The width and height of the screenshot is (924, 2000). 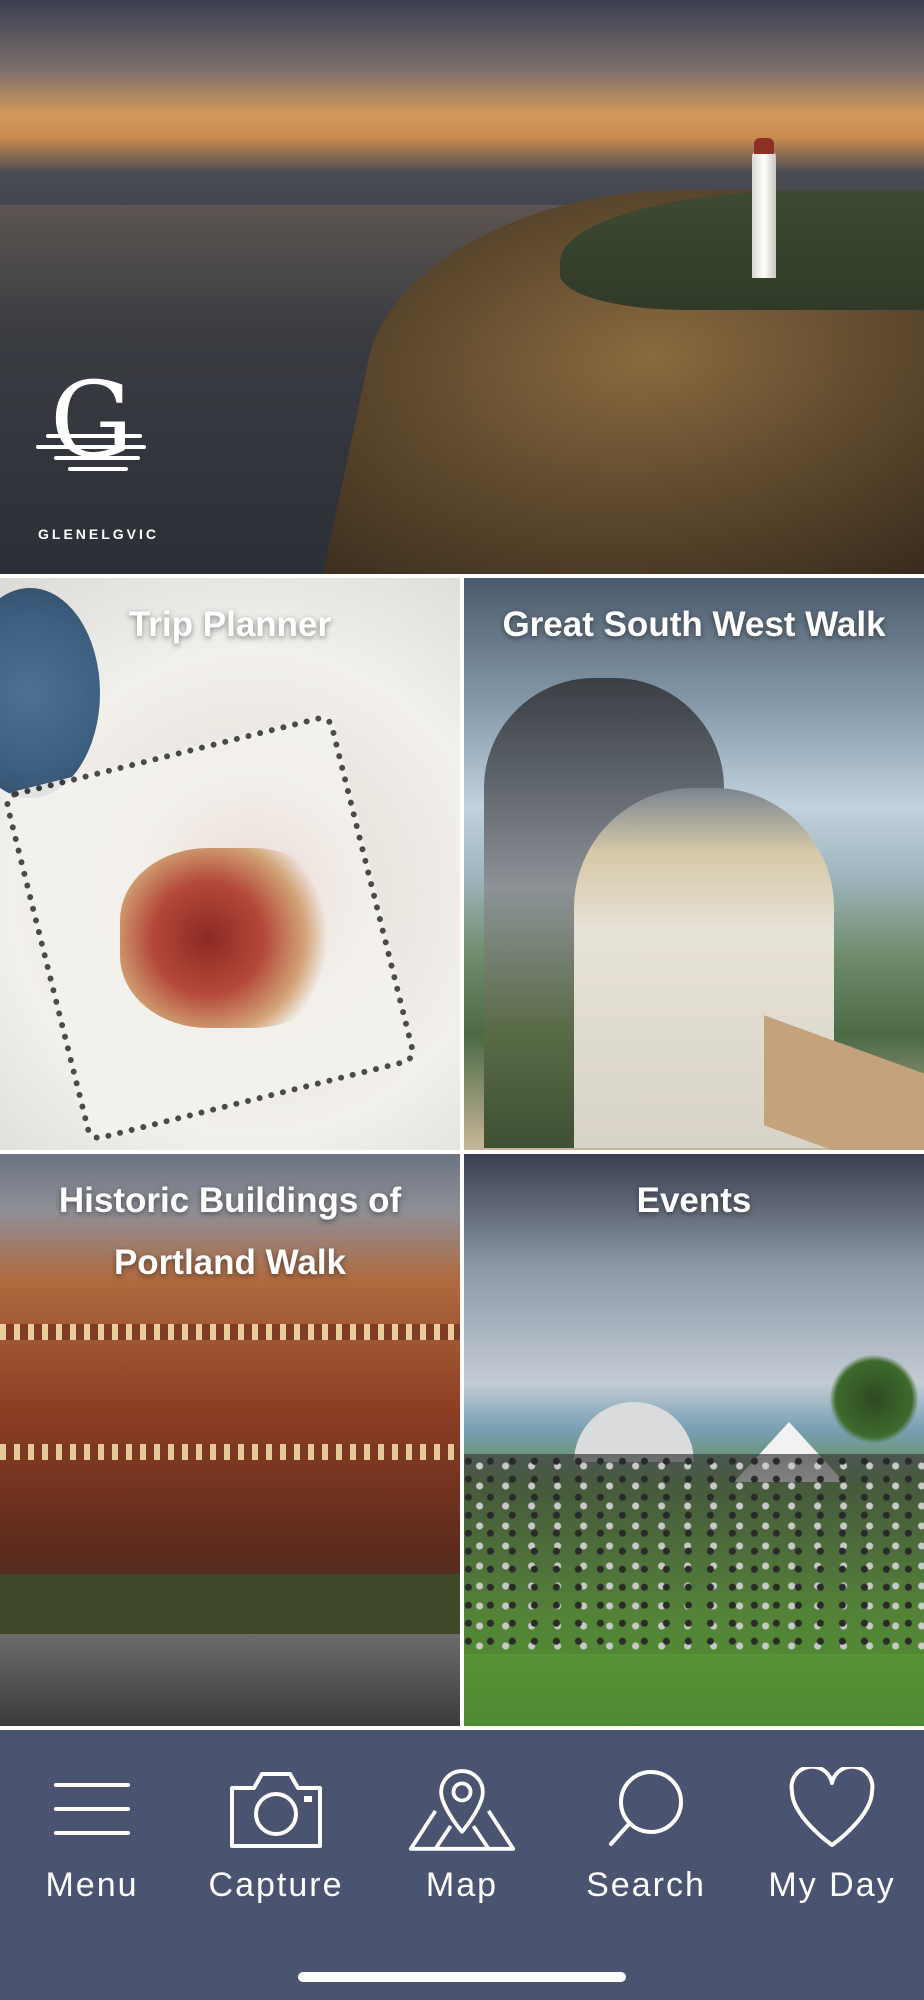 What do you see at coordinates (230, 938) in the screenshot?
I see `food-image` at bounding box center [230, 938].